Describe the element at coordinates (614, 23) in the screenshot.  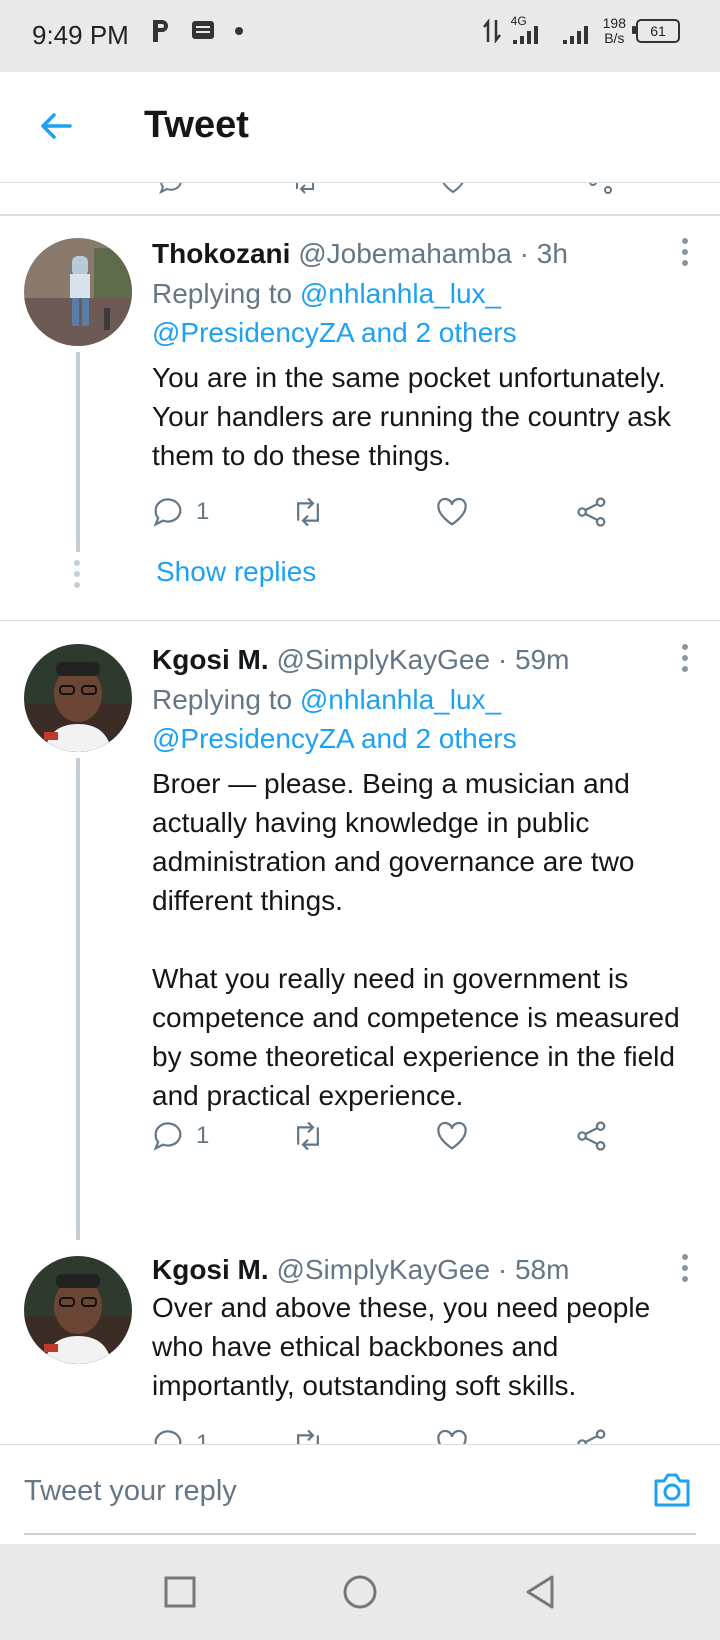
I see `network-speed-value: 198` at that location.